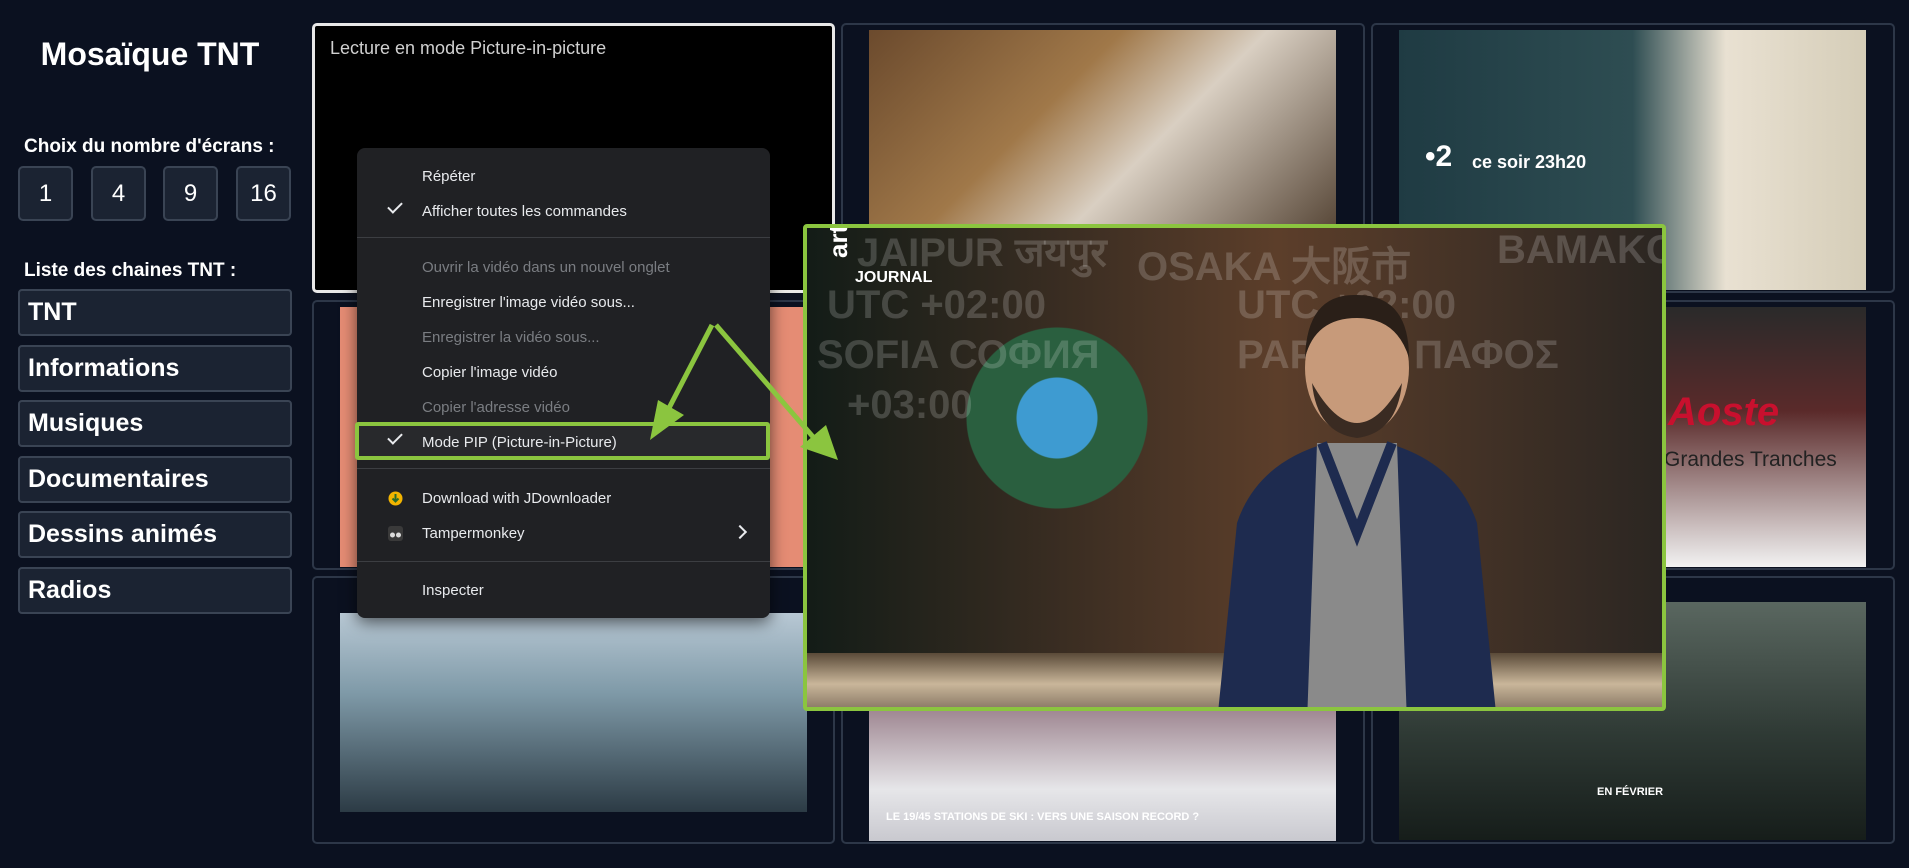  What do you see at coordinates (894, 277) in the screenshot?
I see `program-title: JOURNAL` at bounding box center [894, 277].